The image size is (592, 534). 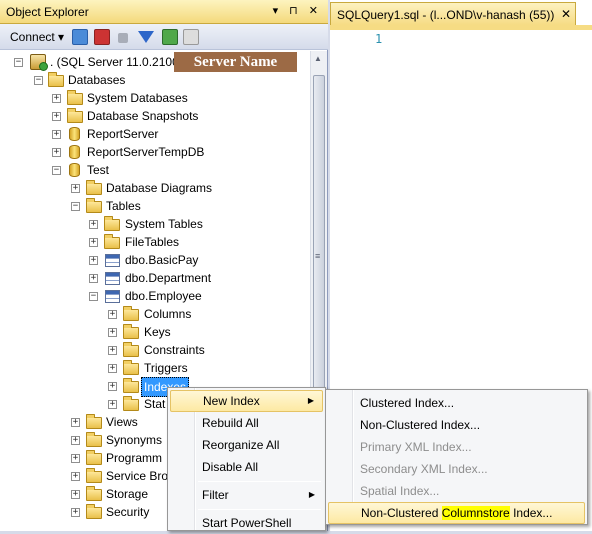 I want to click on ncci-label-prefix: Non-Clustered, so click(x=401, y=513).